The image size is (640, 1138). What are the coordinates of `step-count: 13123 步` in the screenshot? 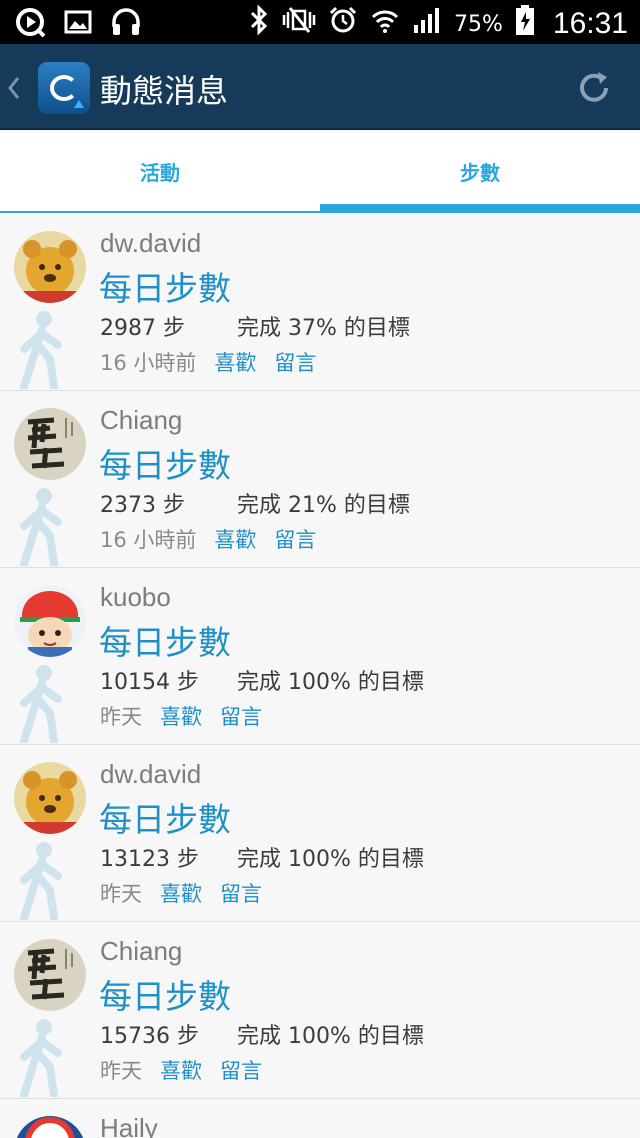 It's located at (149, 859).